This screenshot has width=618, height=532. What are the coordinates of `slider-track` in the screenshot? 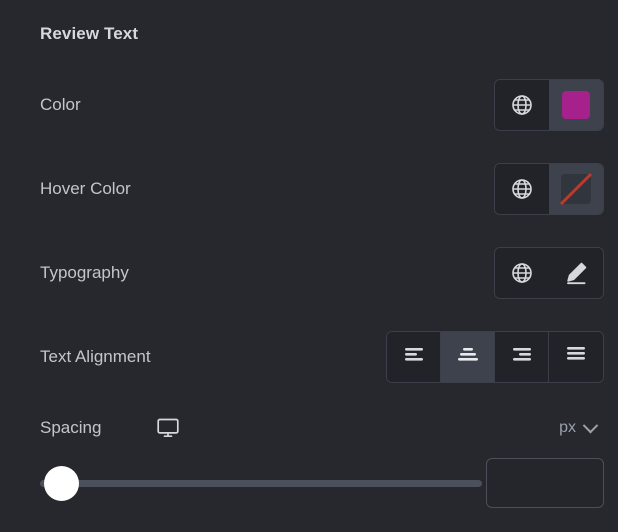 It's located at (261, 483).